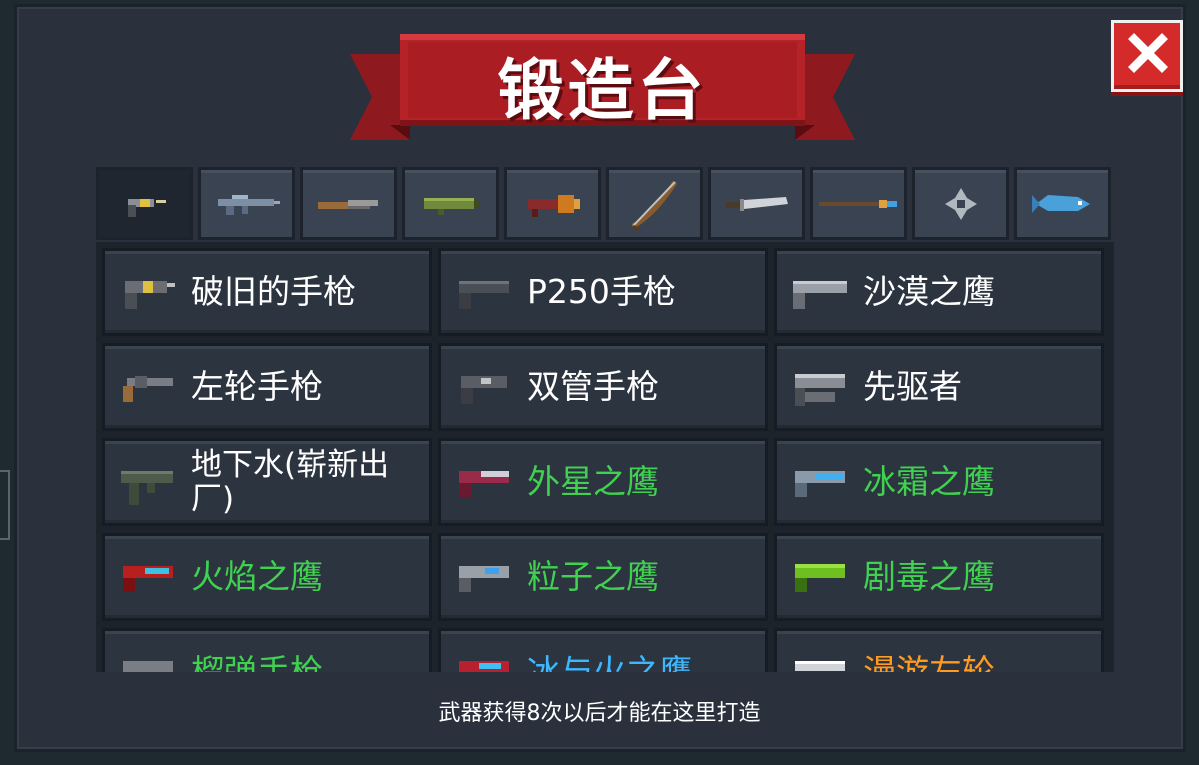 The height and width of the screenshot is (765, 1199). I want to click on title-banner: 锻造台, so click(602, 87).